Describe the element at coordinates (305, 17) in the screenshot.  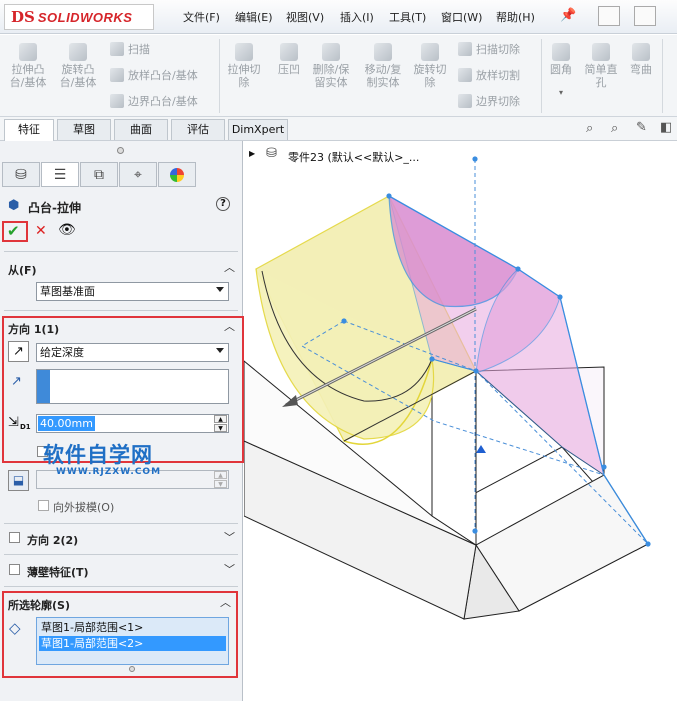
I see `menu-view: 视图(V)` at that location.